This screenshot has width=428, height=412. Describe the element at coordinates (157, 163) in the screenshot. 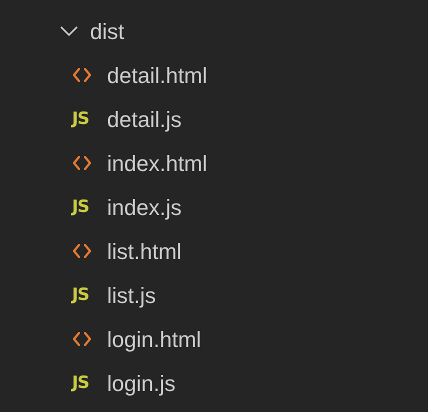

I see `file-name: index.html` at that location.